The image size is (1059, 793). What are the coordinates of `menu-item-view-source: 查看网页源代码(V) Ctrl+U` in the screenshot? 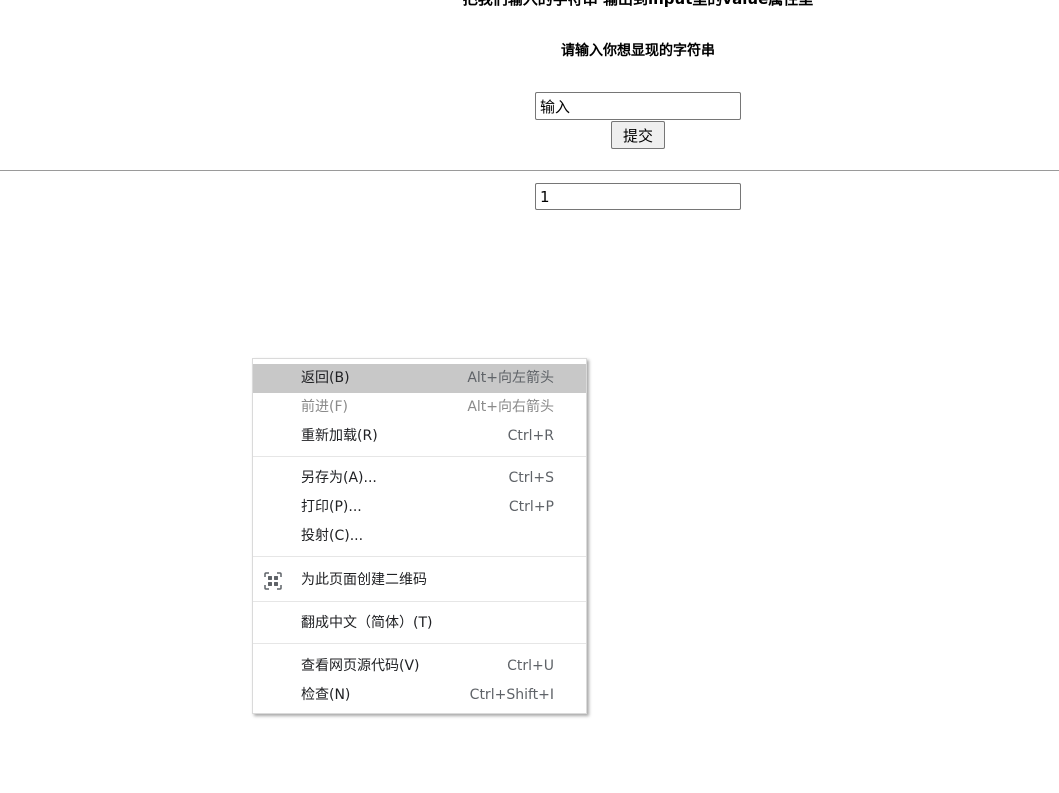 It's located at (419, 666).